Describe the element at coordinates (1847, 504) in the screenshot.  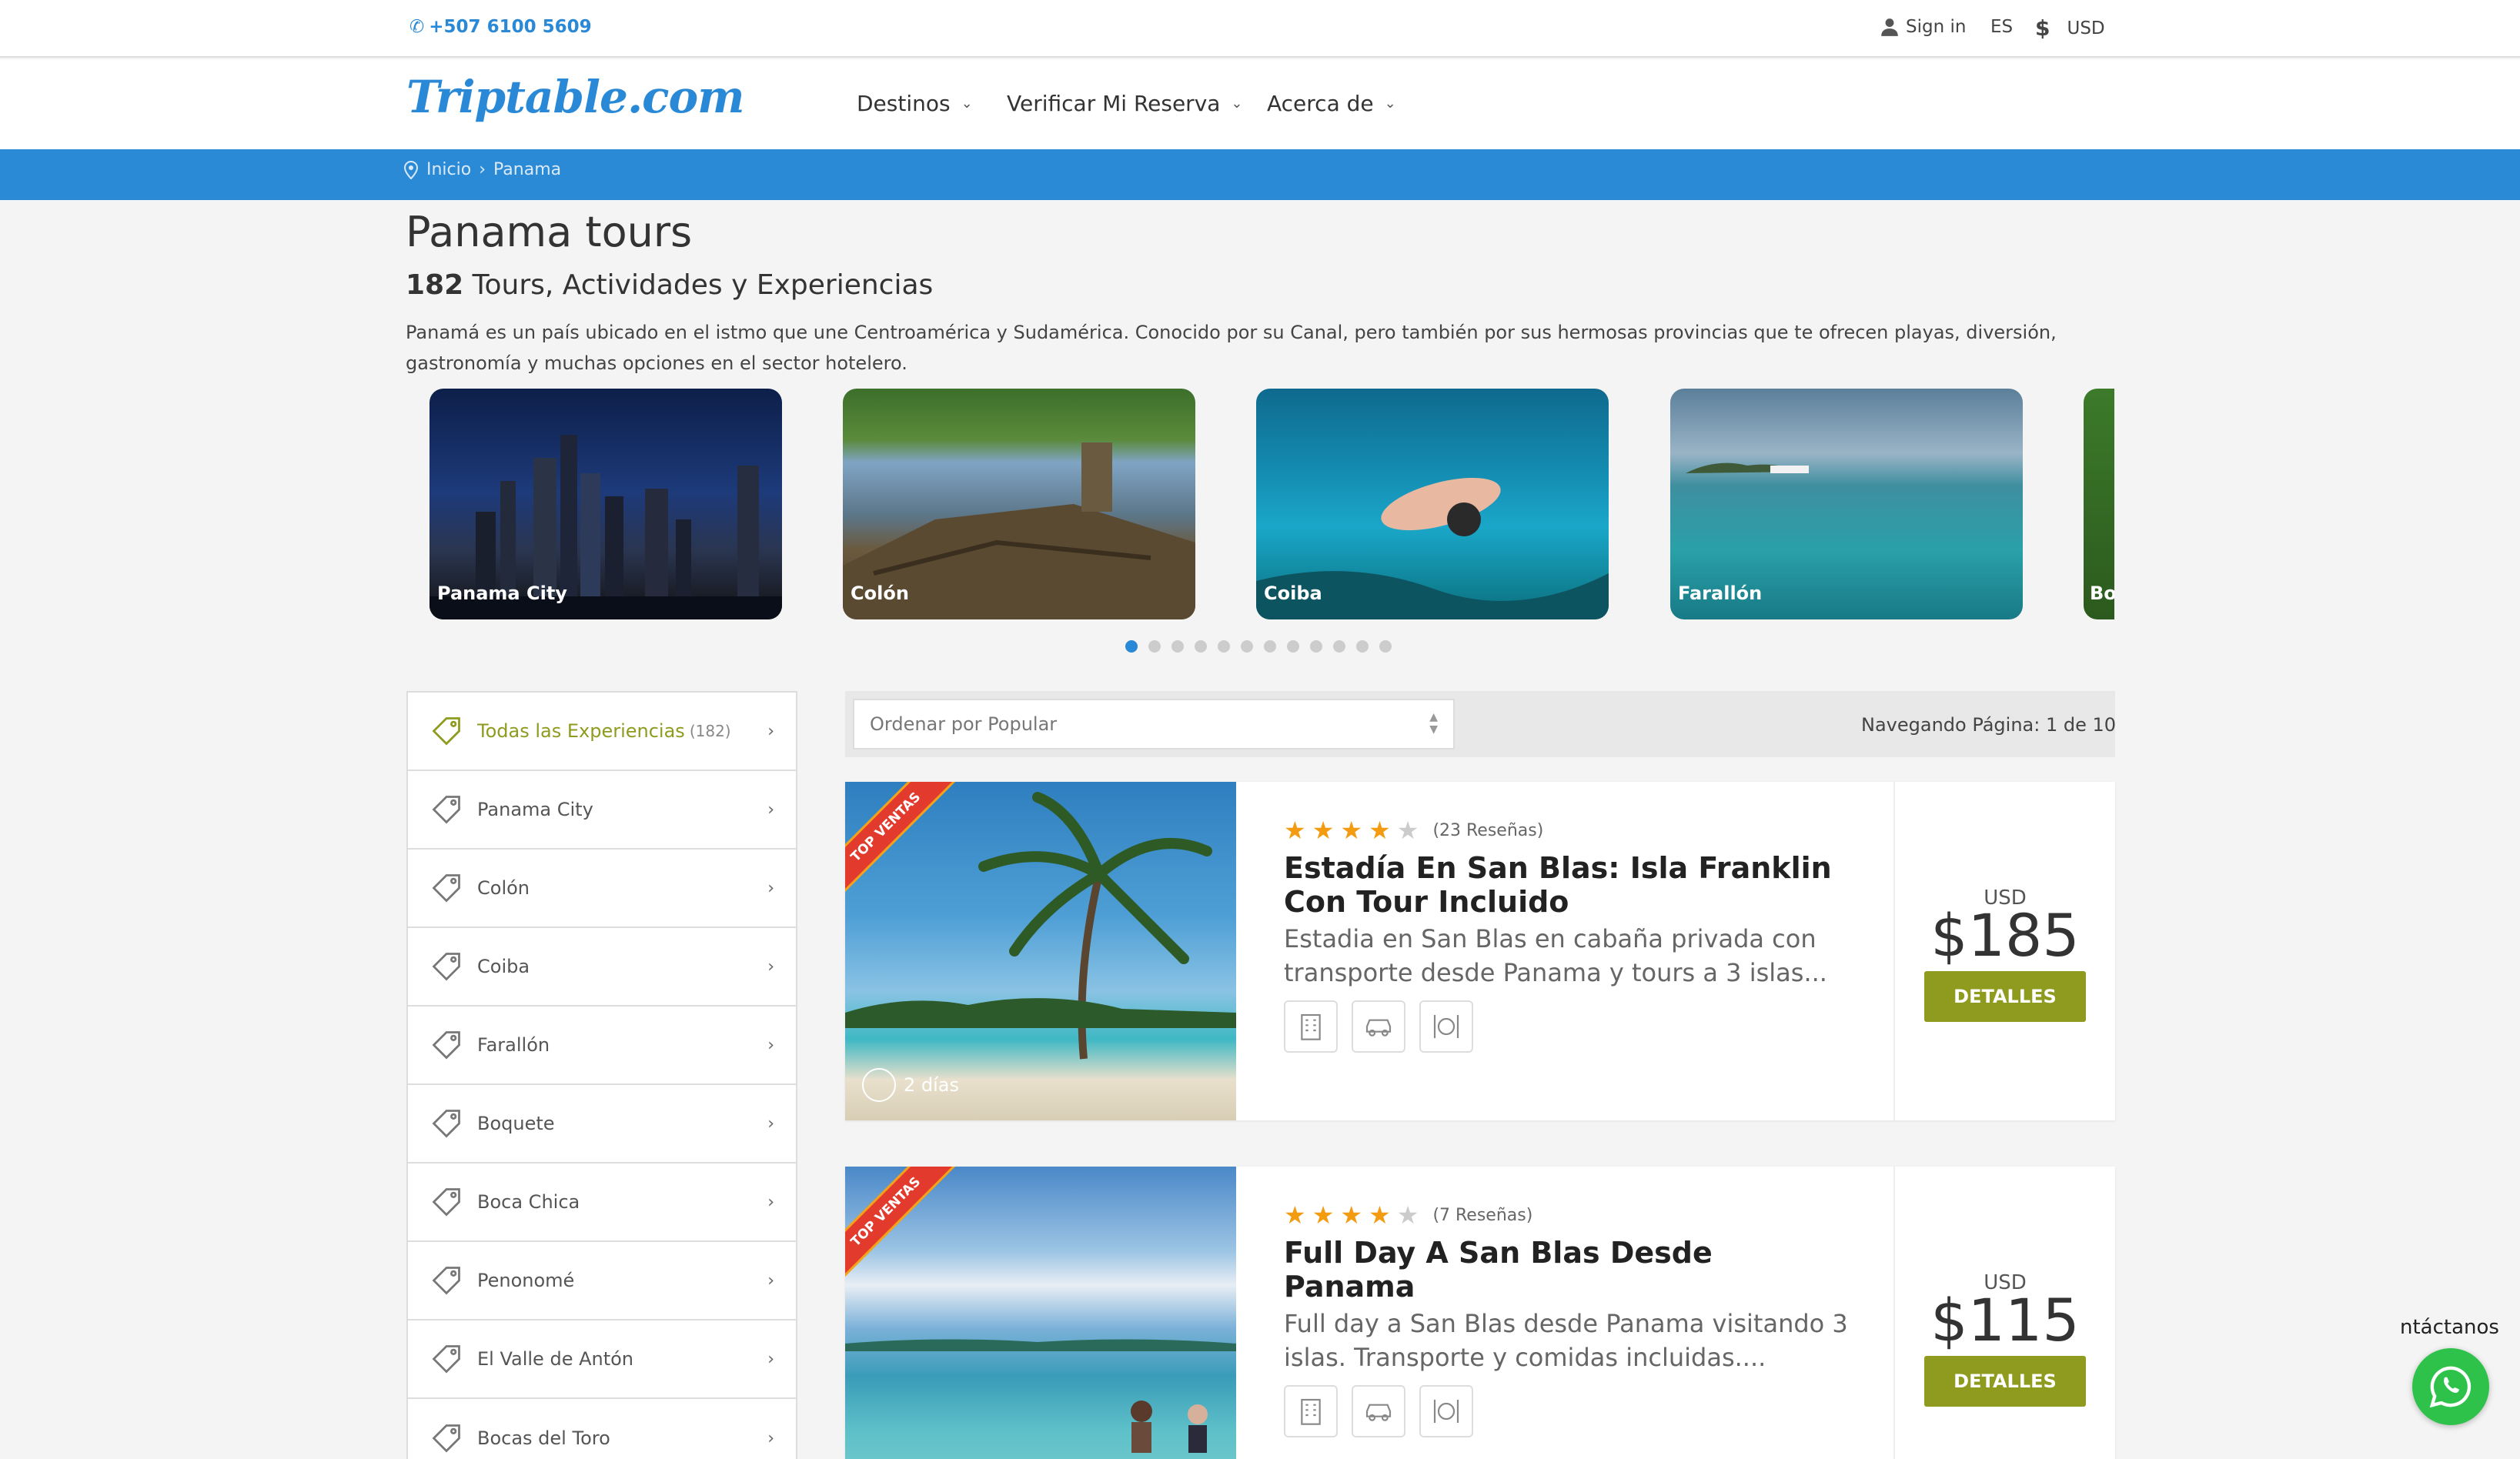
I see `destination-card-farallon: Farallón` at that location.